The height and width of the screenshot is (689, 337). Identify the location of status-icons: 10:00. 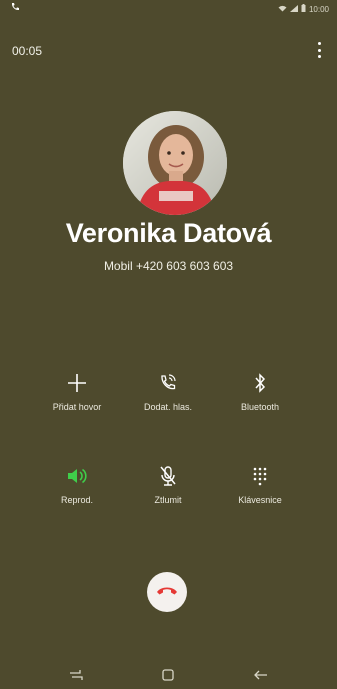
(303, 9).